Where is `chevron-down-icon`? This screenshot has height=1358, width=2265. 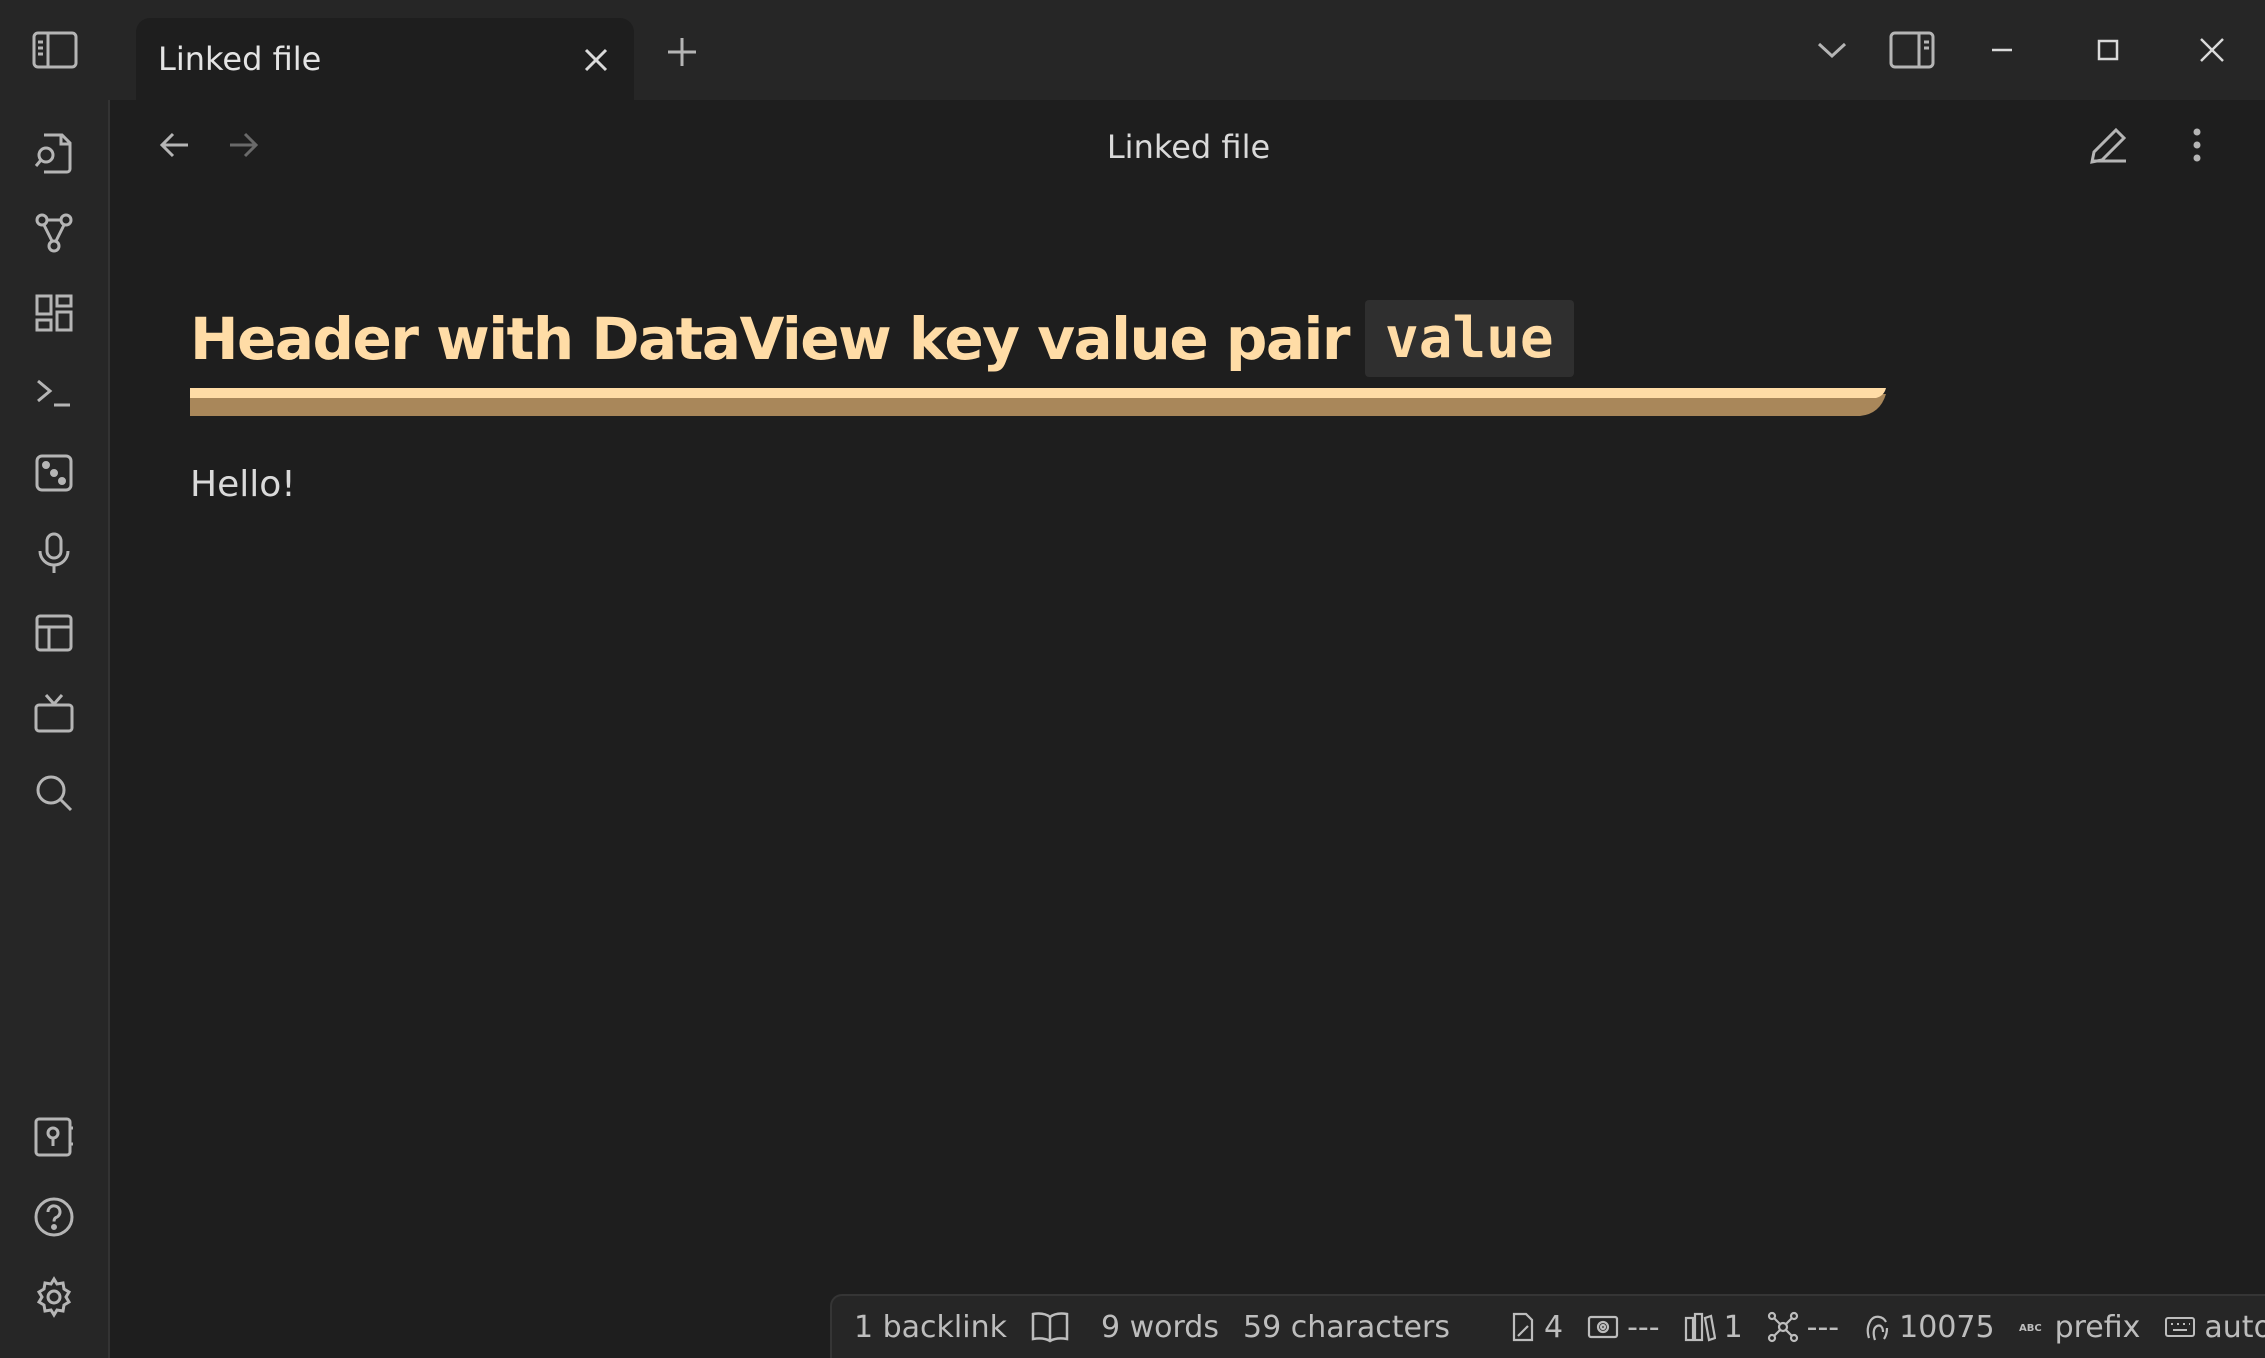 chevron-down-icon is located at coordinates (1832, 50).